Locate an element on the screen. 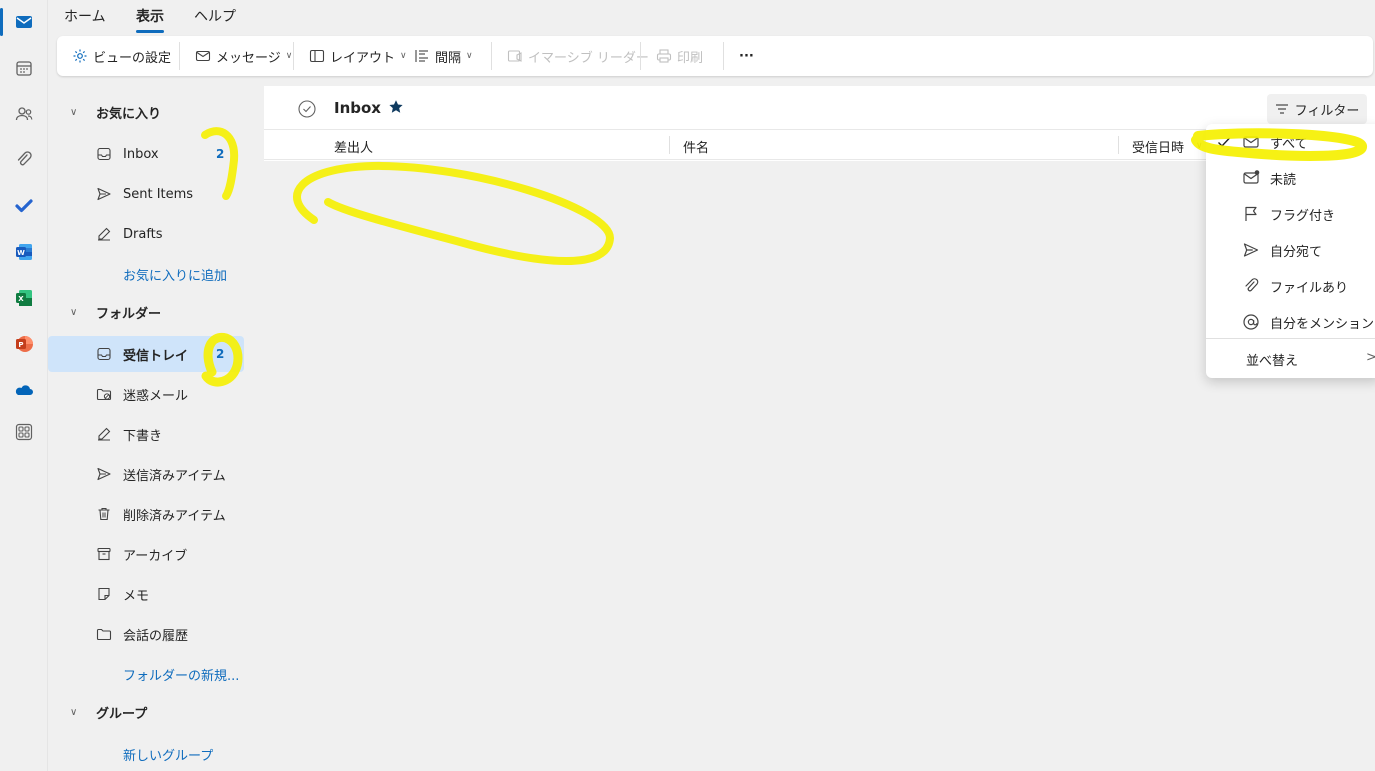  tab-home: ホーム is located at coordinates (85, 16).